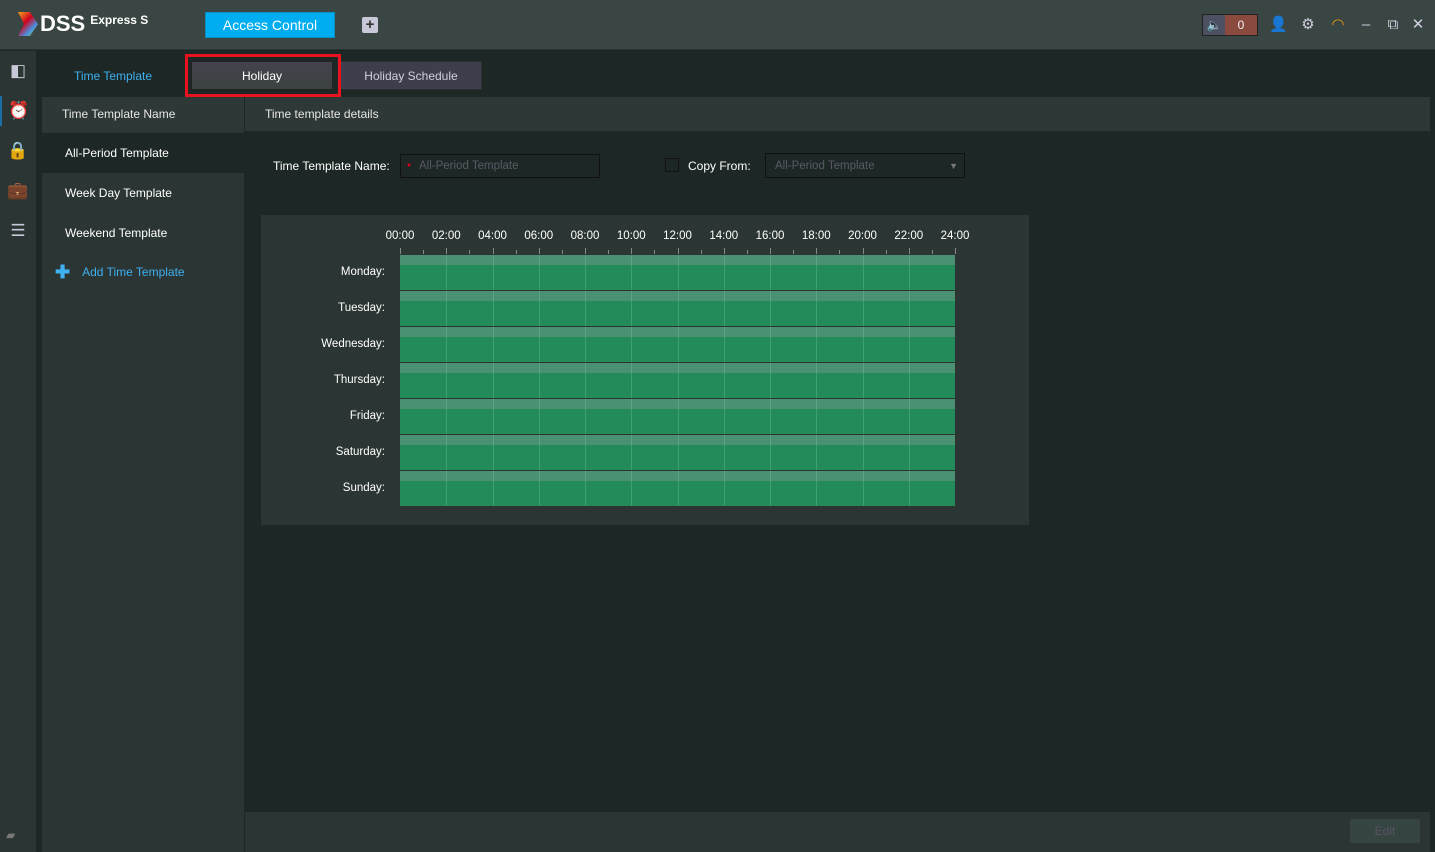  What do you see at coordinates (400, 236) in the screenshot?
I see `hour-tick-label: 00:00` at bounding box center [400, 236].